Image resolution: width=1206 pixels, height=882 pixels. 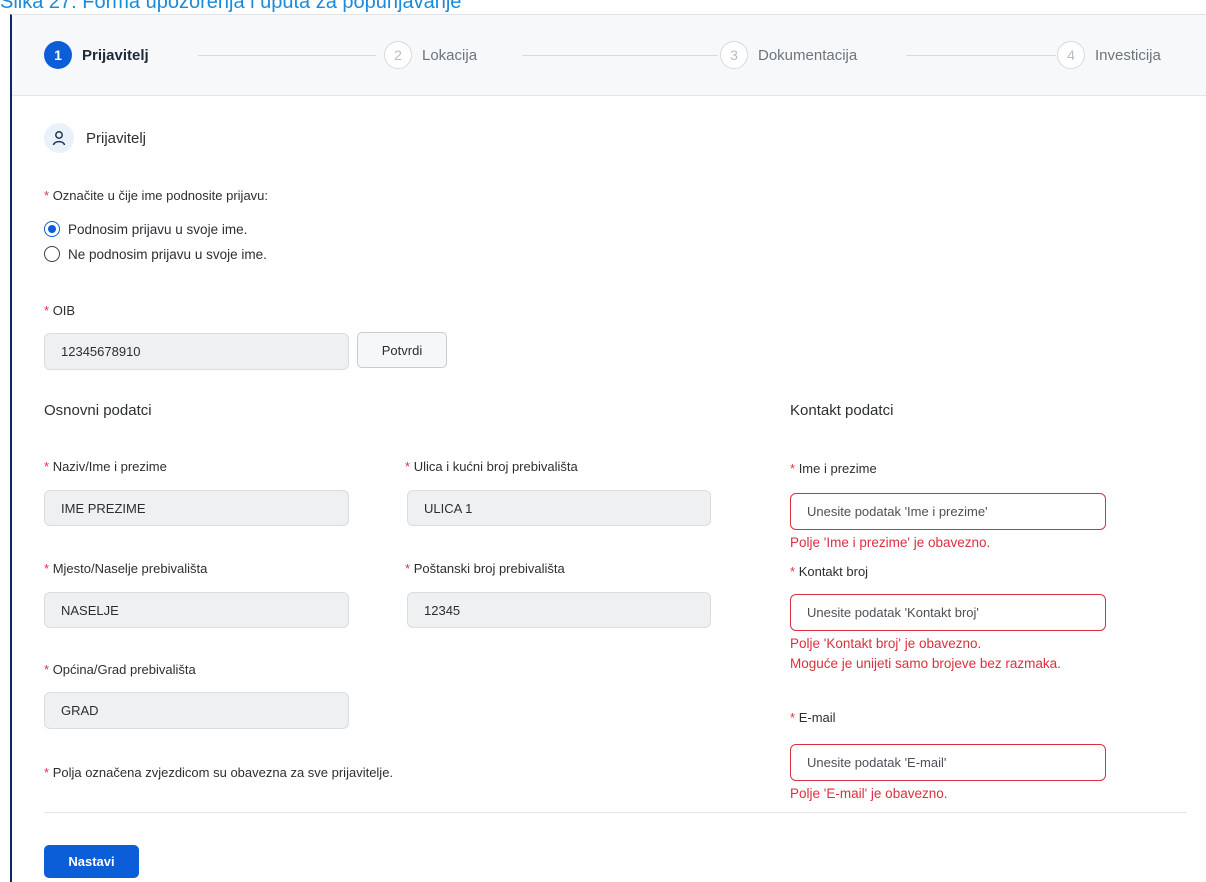 I want to click on step-label: Investicija, so click(x=1128, y=55).